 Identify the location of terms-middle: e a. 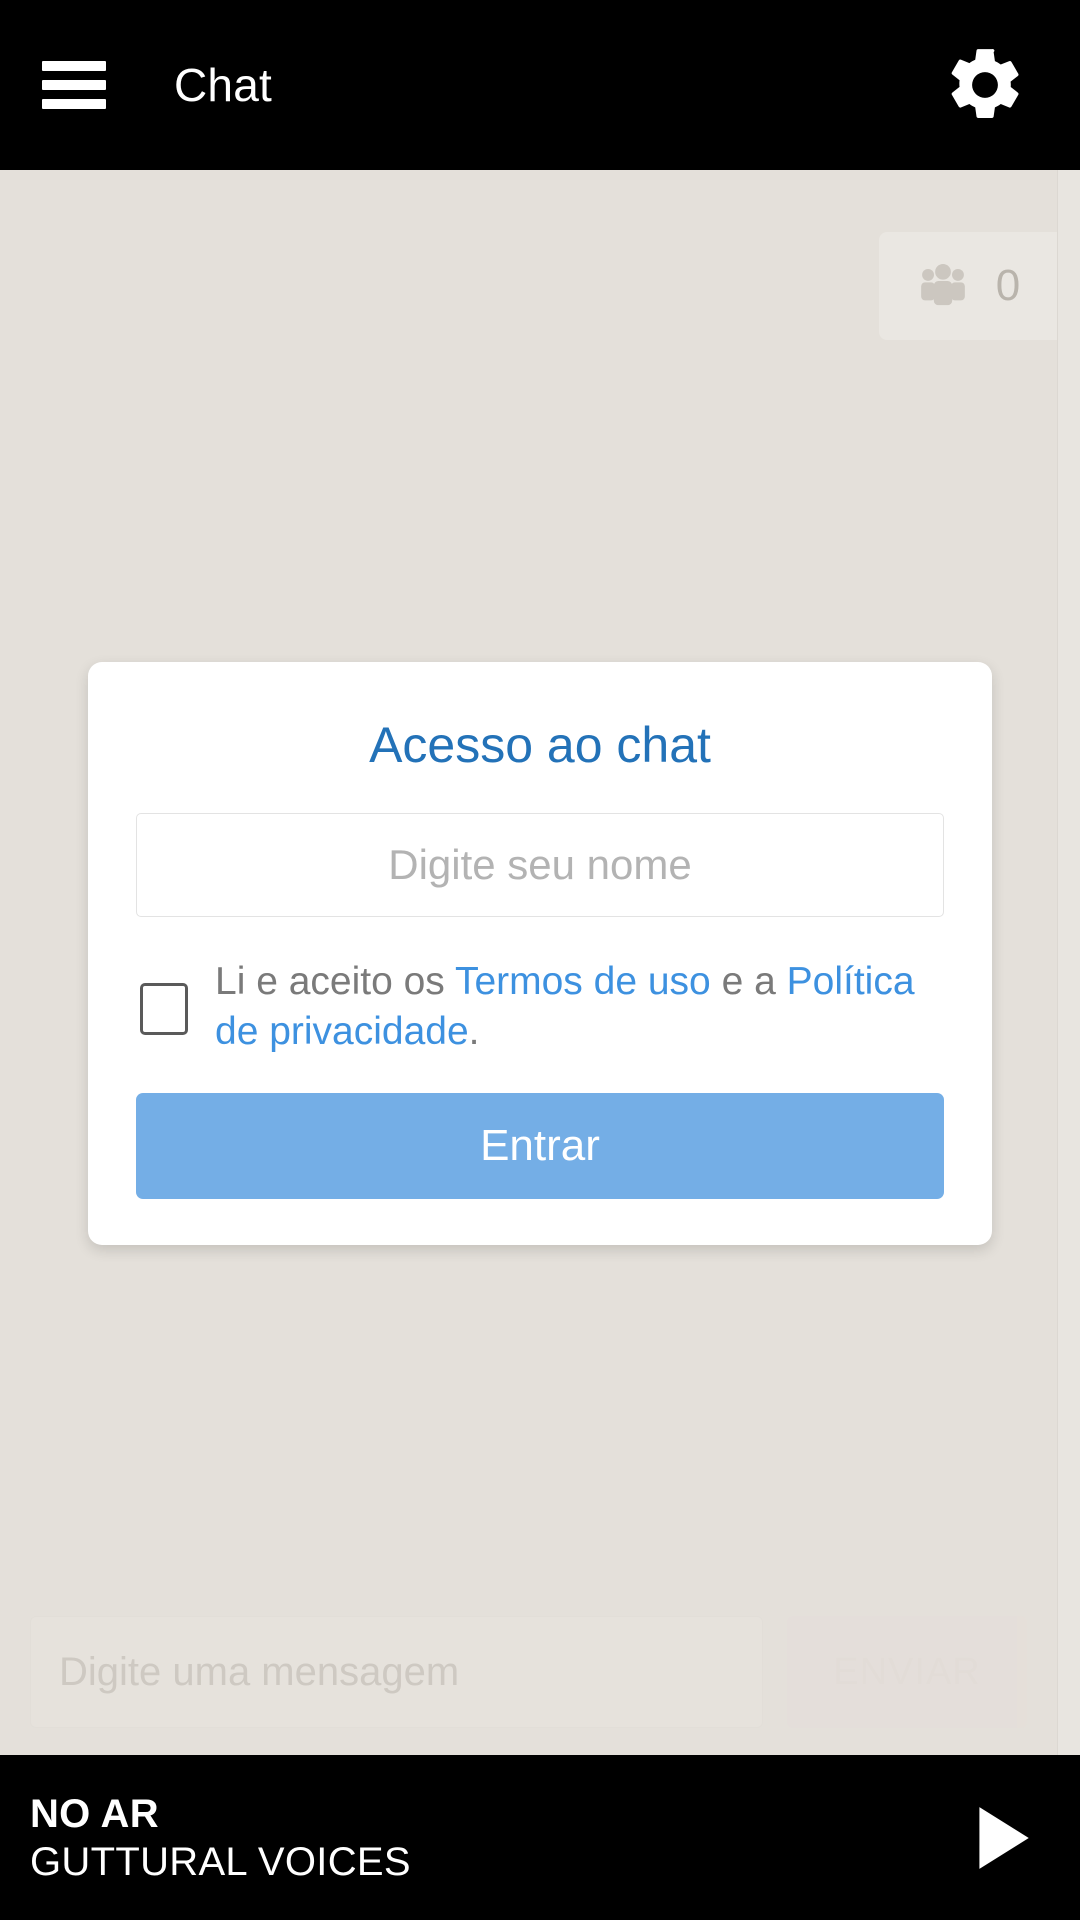
(748, 982).